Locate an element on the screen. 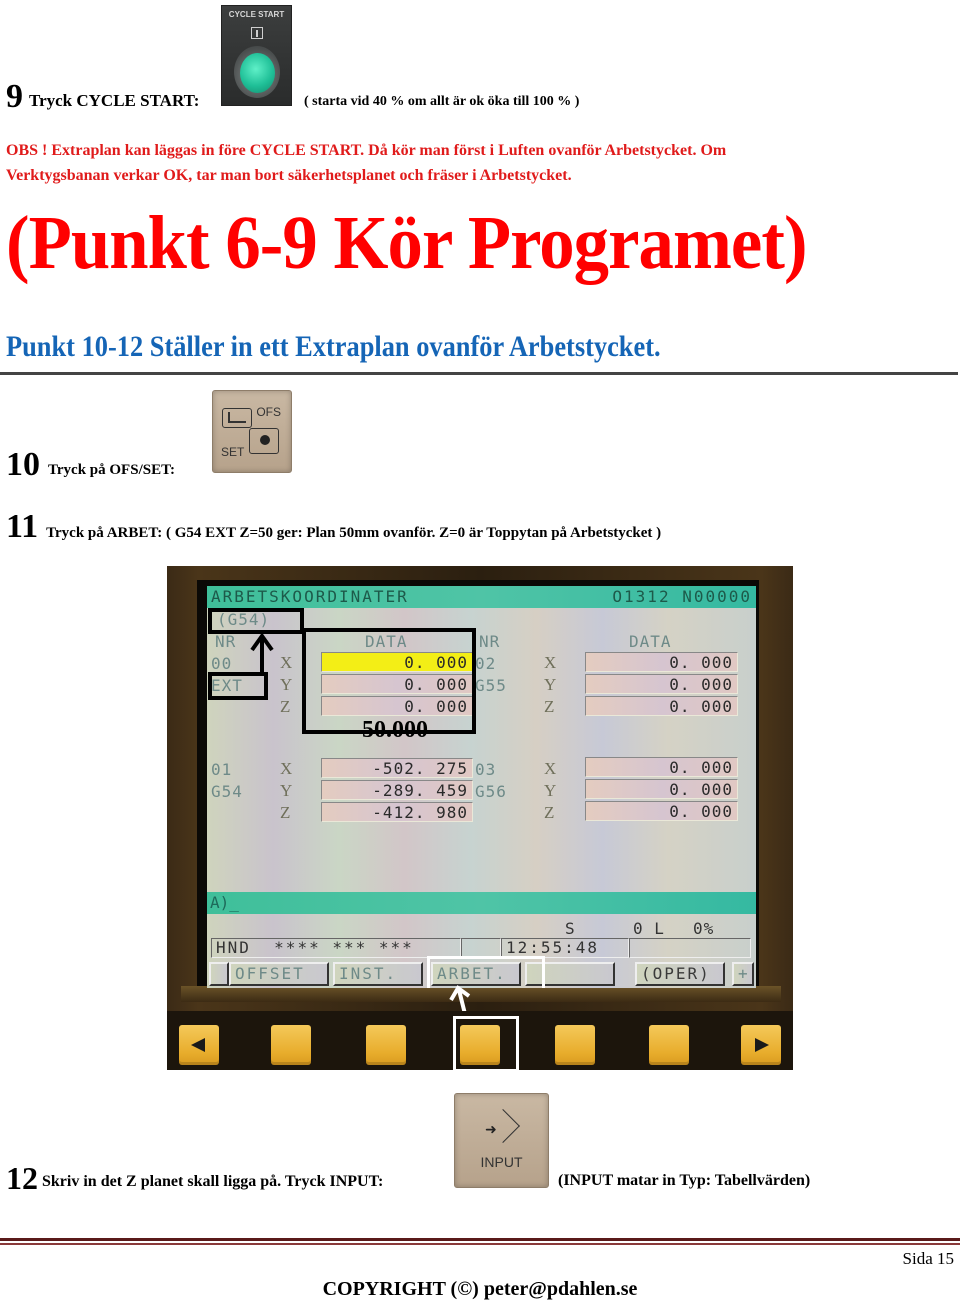 The image size is (960, 1304). step-9: 9 Tryck CYCLE START: is located at coordinates (102, 97).